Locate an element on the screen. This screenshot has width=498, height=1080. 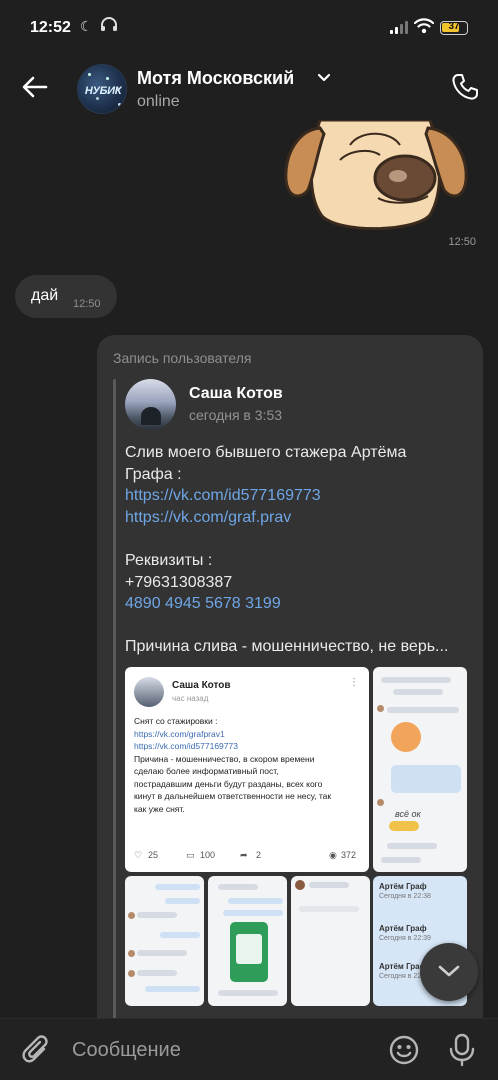
post-author-avatar is located at coordinates (150, 404).